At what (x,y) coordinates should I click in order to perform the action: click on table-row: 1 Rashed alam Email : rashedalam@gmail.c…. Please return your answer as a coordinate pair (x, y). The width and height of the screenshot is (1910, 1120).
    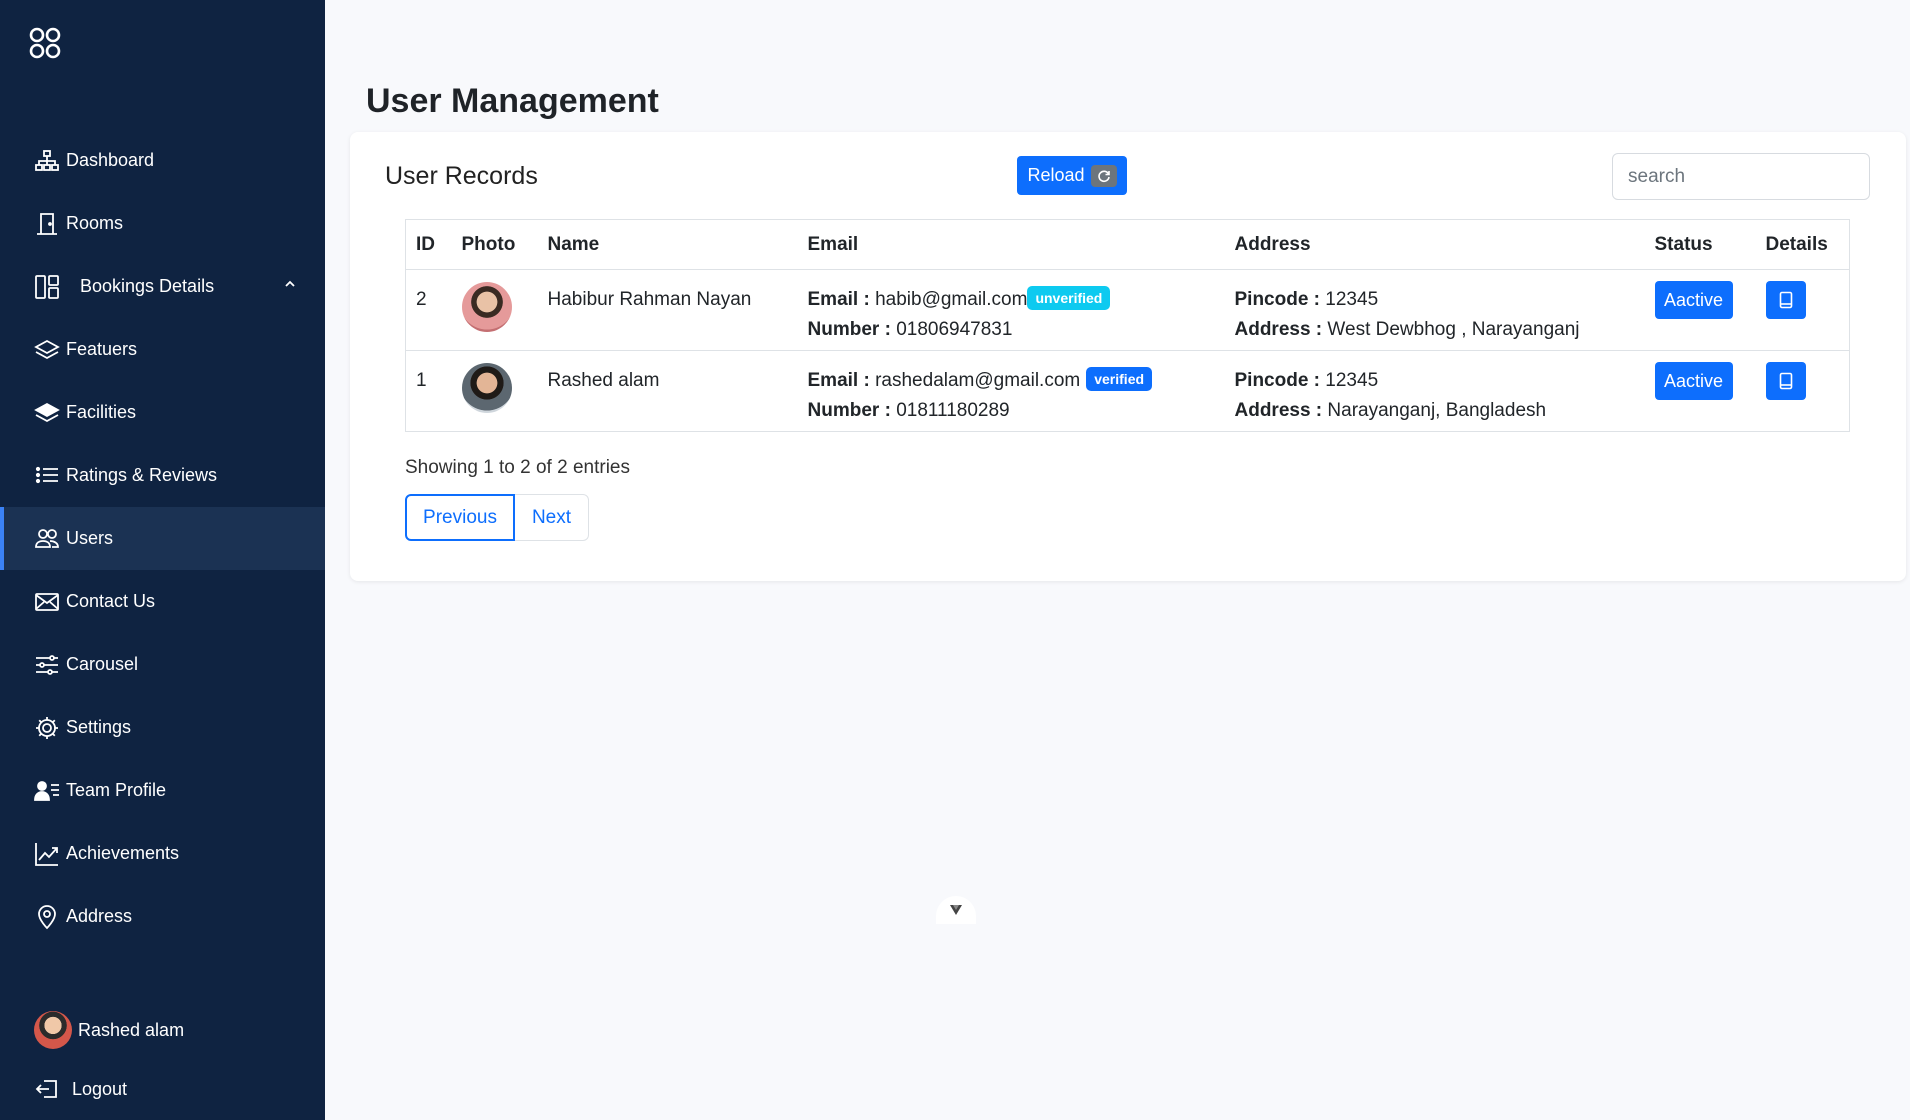
    Looking at the image, I should click on (1127, 391).